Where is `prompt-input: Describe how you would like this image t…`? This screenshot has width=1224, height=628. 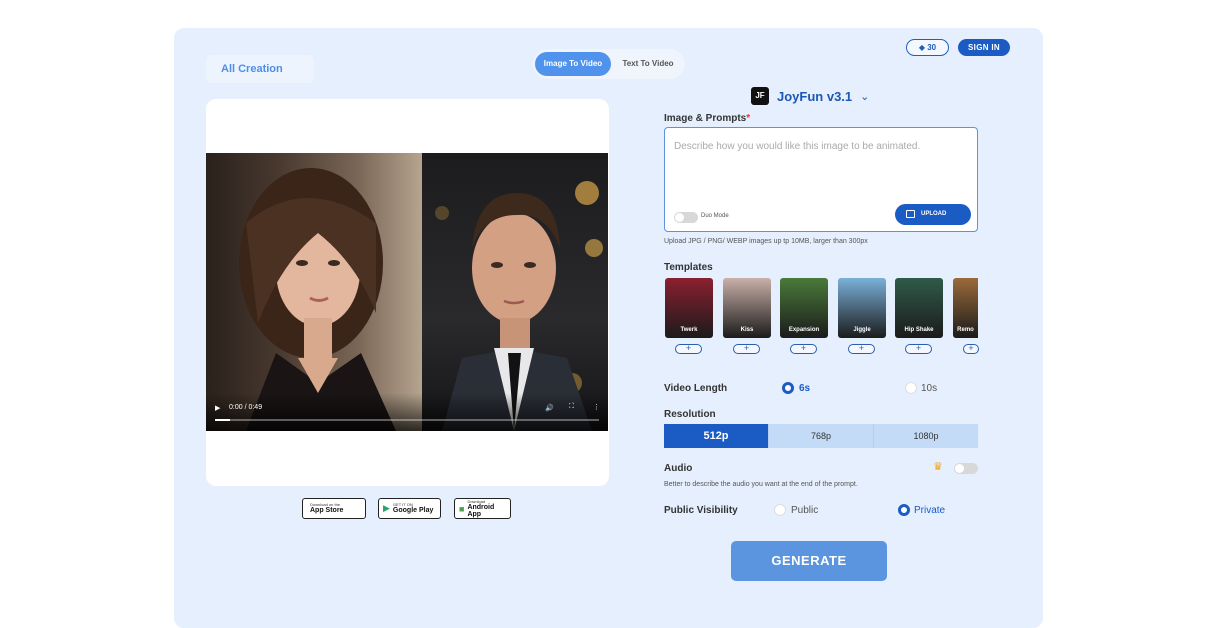
prompt-input: Describe how you would like this image t… is located at coordinates (821, 179).